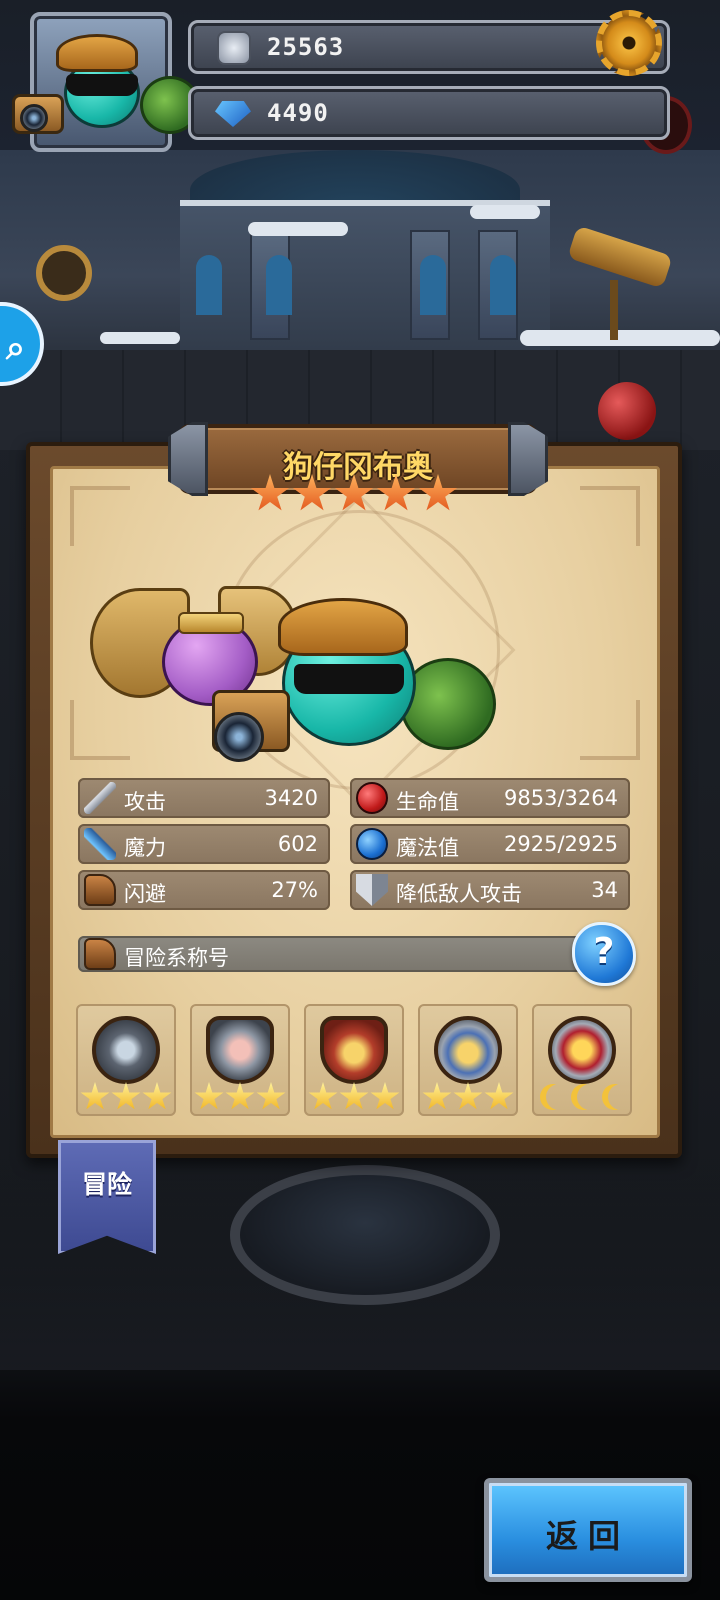 The width and height of the screenshot is (720, 1600). I want to click on boot-icon, so click(100, 890).